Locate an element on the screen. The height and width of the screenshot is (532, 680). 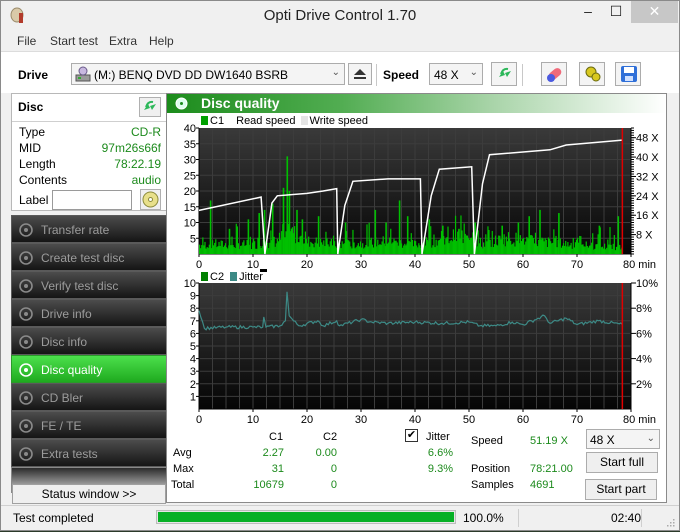
col-c1-header: C1 is located at coordinates (276, 437).